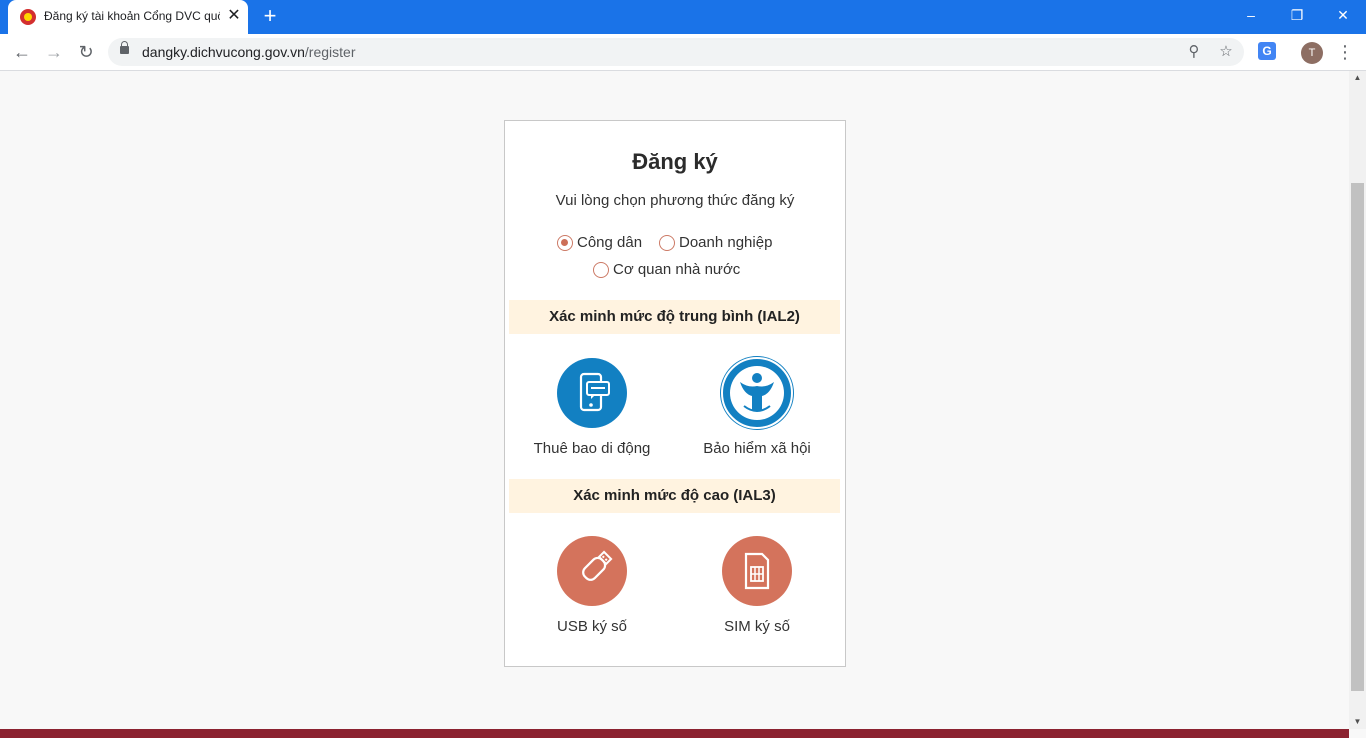 The width and height of the screenshot is (1366, 738). What do you see at coordinates (757, 626) in the screenshot?
I see `option-label: SIM ký số` at bounding box center [757, 626].